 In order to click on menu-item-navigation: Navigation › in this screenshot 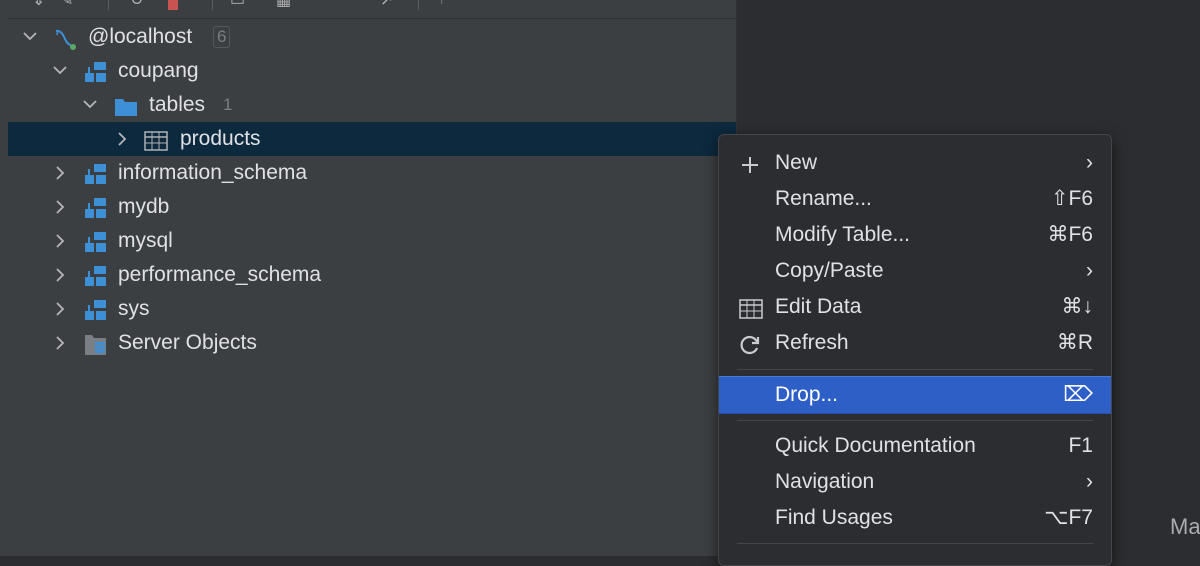, I will do `click(915, 482)`.